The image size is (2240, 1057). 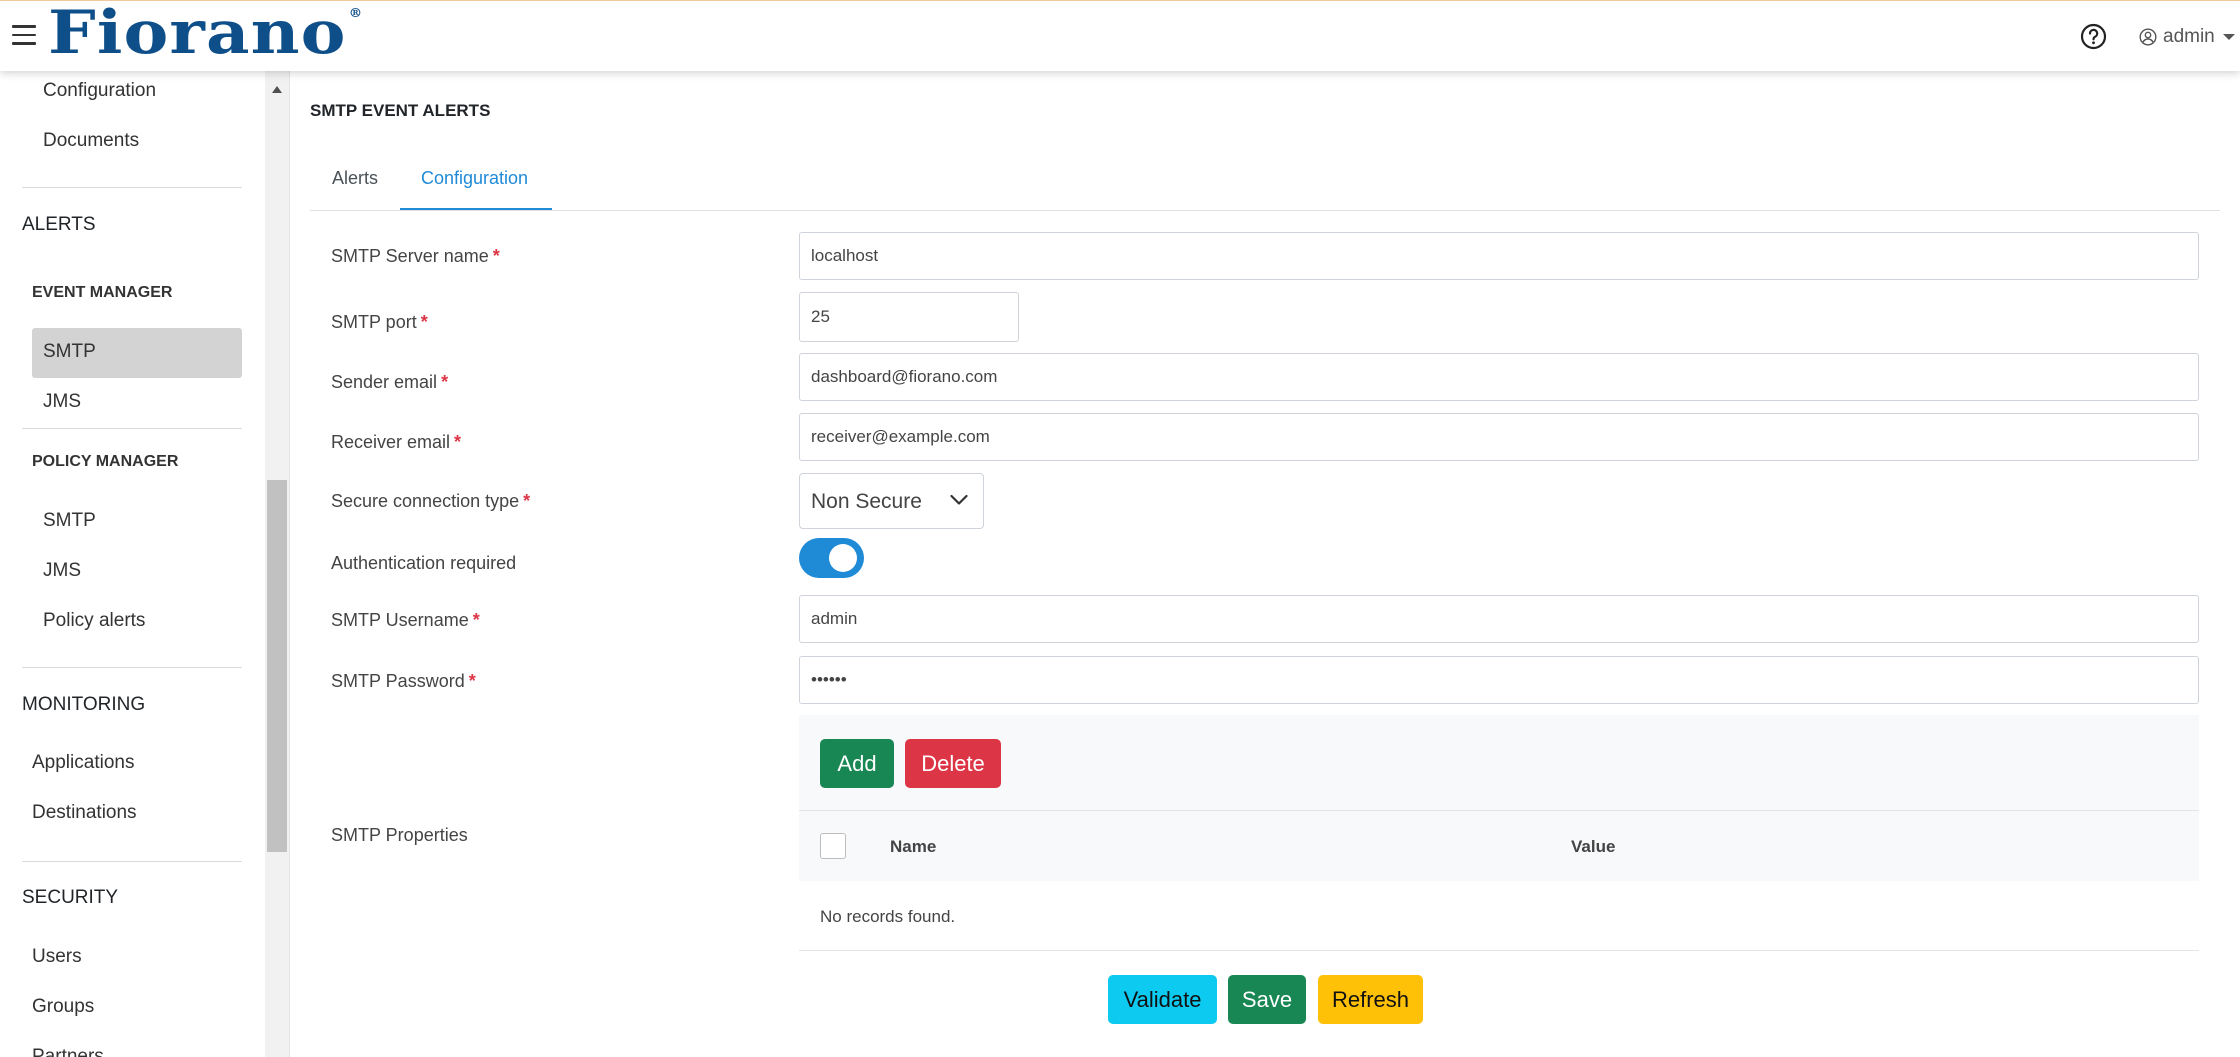 I want to click on username-label: SMTP Username *, so click(x=405, y=620).